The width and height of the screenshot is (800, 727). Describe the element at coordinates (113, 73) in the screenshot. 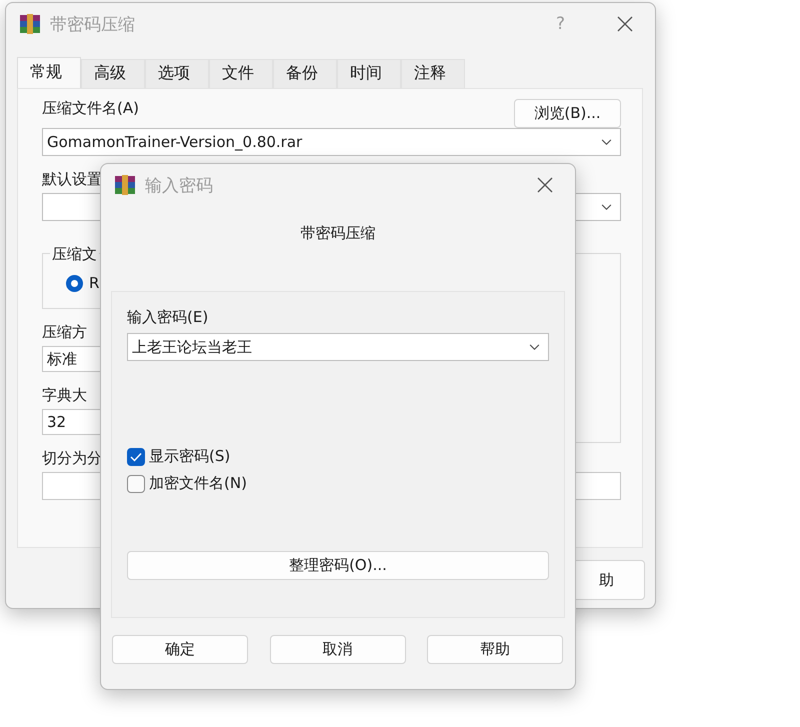

I see `tab: 高级` at that location.